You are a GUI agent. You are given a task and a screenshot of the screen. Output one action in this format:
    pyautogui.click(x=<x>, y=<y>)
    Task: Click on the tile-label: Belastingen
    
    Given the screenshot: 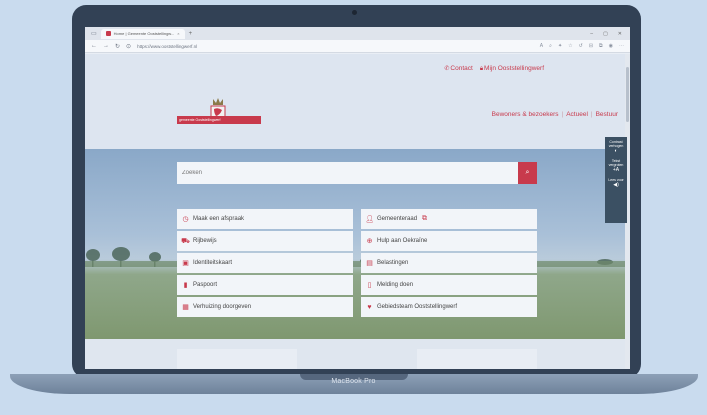 What is the action you would take?
    pyautogui.click(x=393, y=263)
    